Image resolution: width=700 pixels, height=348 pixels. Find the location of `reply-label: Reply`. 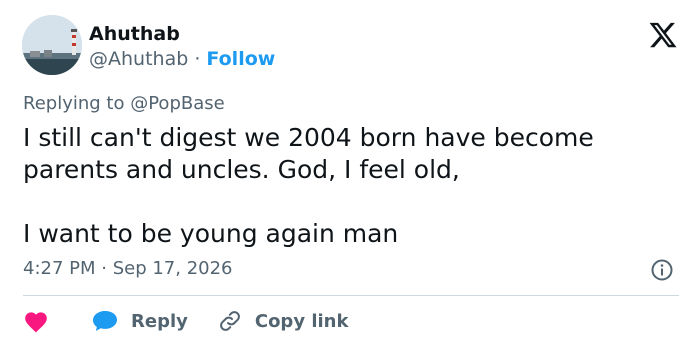

reply-label: Reply is located at coordinates (159, 321).